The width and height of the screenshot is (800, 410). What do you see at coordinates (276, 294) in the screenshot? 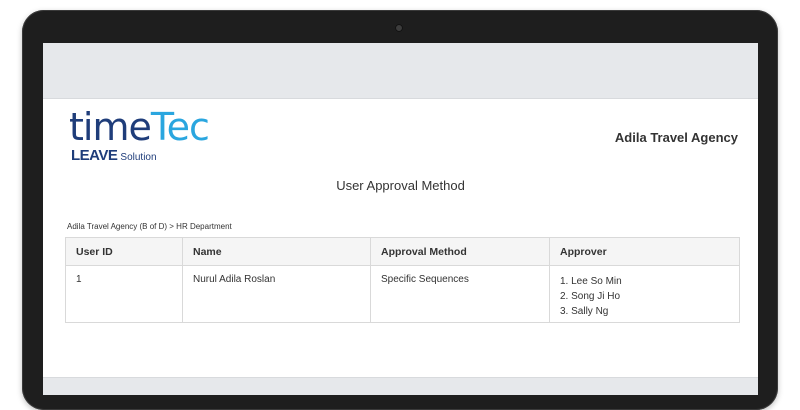
I see `cell-name: Nurul Adila Roslan` at bounding box center [276, 294].